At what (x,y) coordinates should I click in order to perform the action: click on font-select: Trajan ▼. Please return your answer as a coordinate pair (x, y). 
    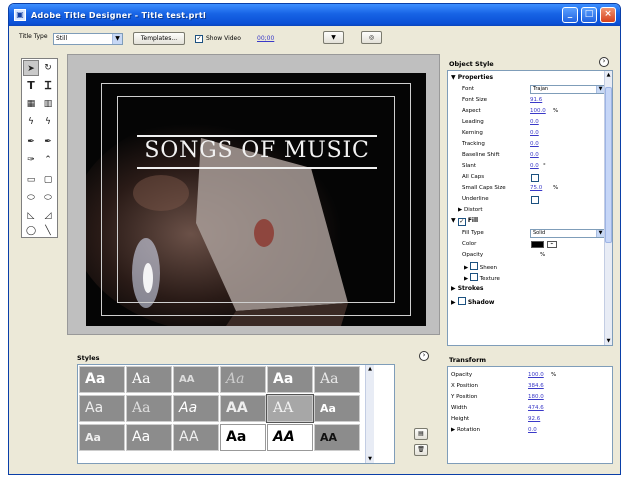
    Looking at the image, I should click on (567, 89).